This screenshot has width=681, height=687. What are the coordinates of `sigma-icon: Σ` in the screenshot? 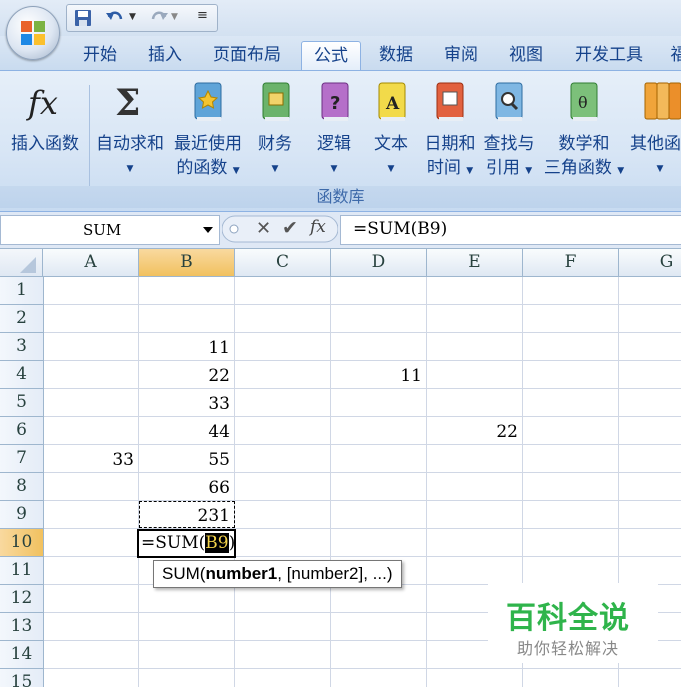 It's located at (127, 103).